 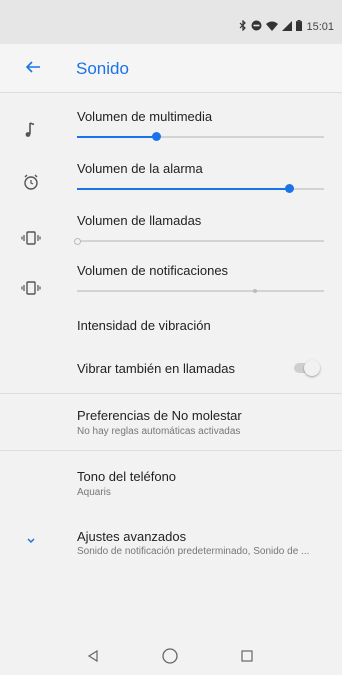 I want to click on vibration-intensity-row: Intensidad de vibración, so click(x=171, y=327).